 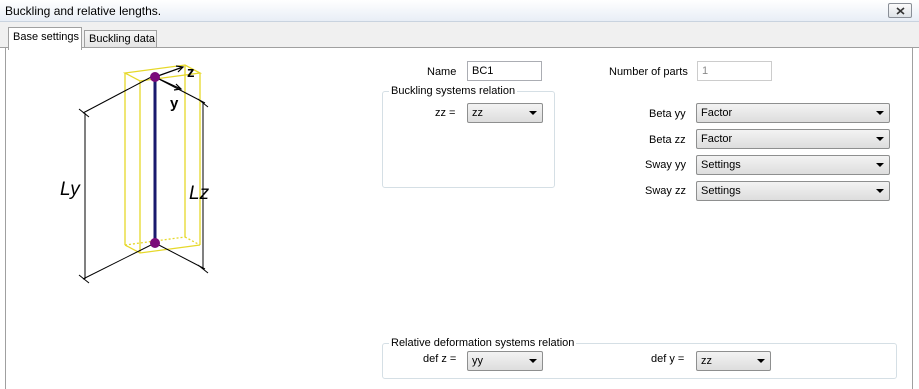 I want to click on close-button, so click(x=900, y=10).